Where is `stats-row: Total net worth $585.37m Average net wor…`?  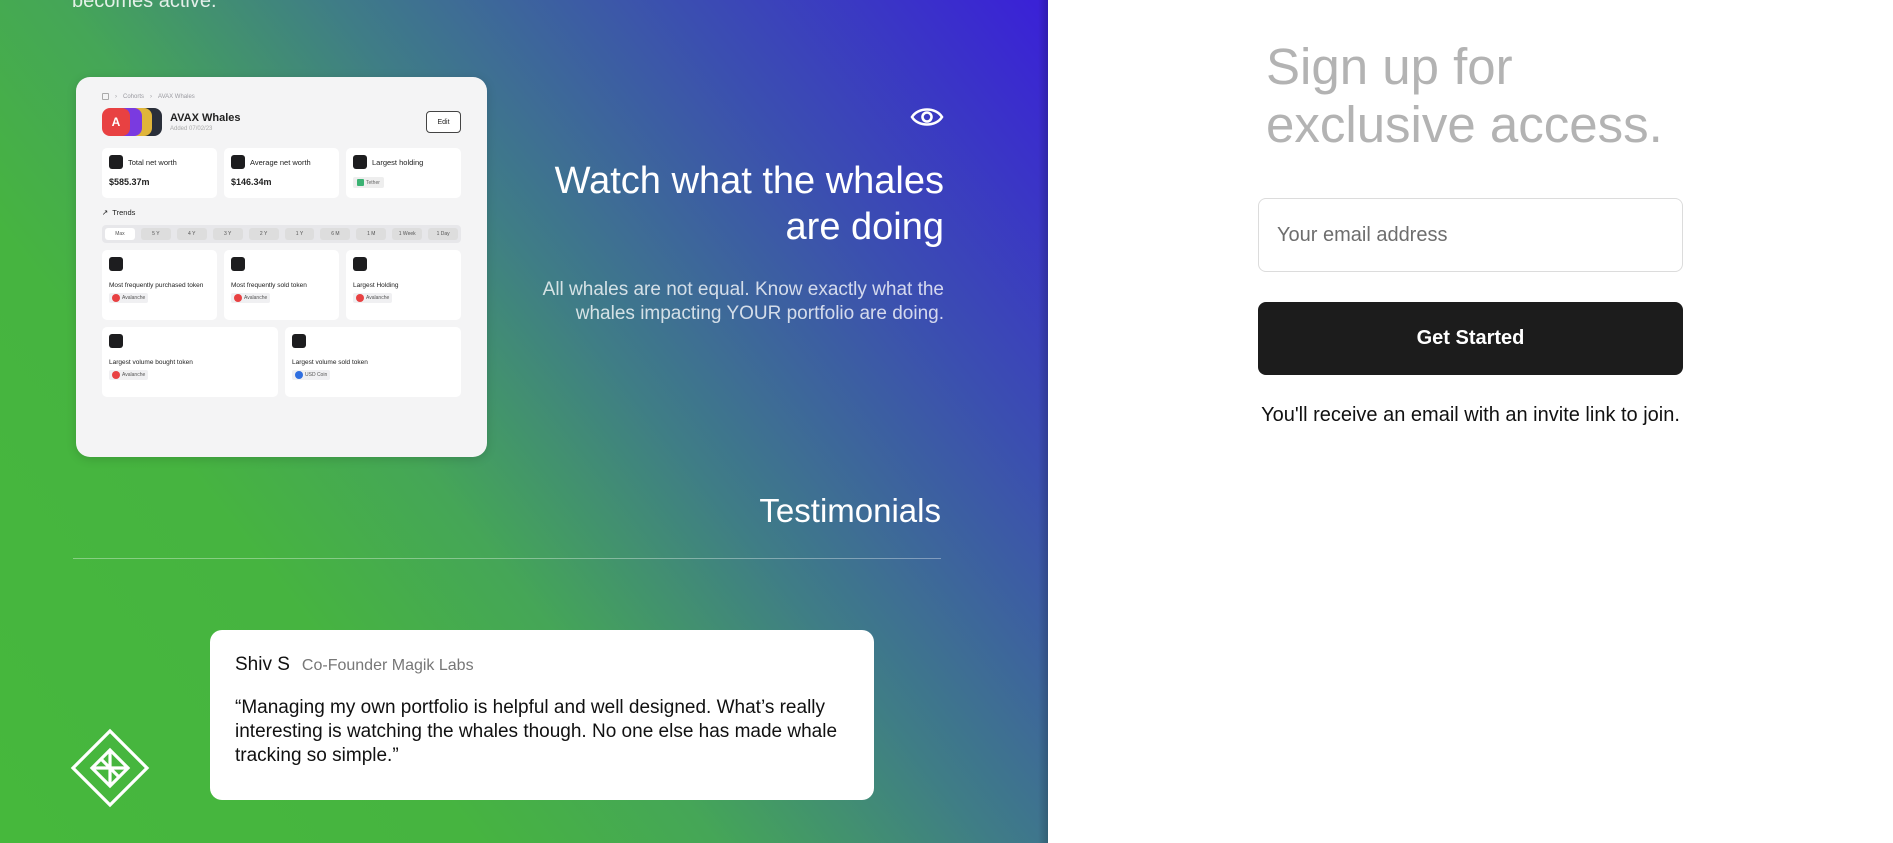
stats-row: Total net worth $585.37m Average net wor… is located at coordinates (281, 173).